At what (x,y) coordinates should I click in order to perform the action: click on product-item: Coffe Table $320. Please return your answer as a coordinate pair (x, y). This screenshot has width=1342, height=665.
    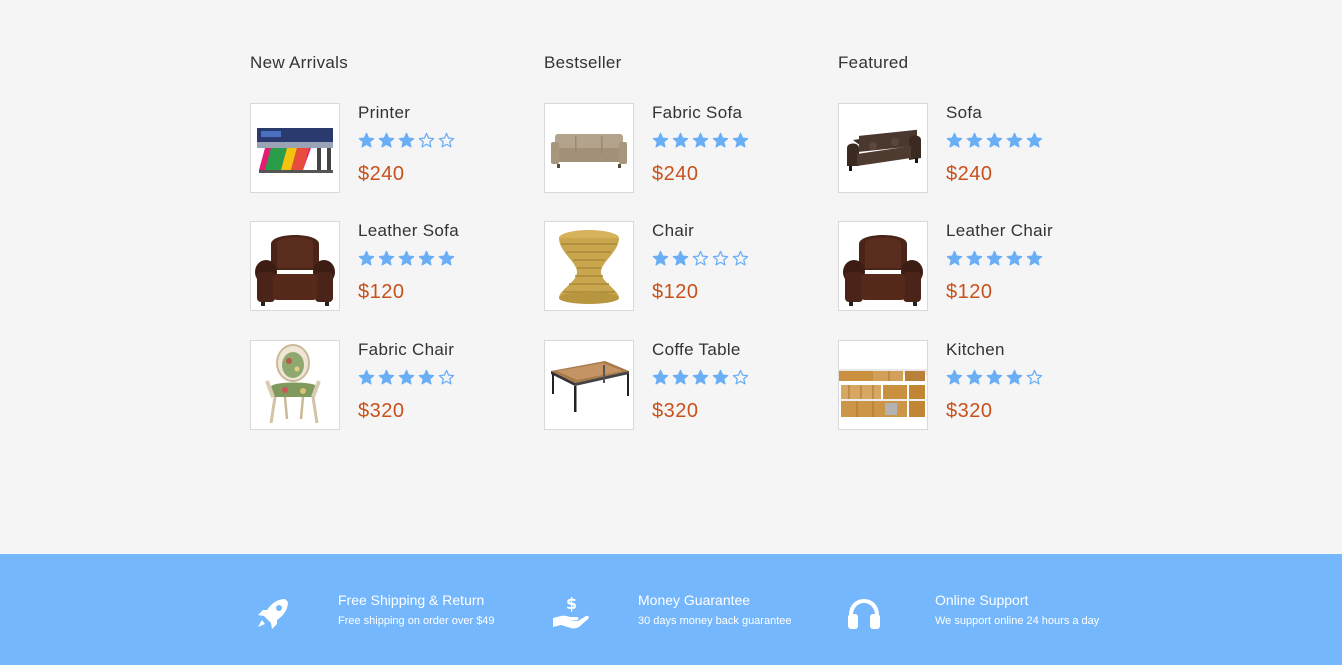
    Looking at the image, I should click on (691, 385).